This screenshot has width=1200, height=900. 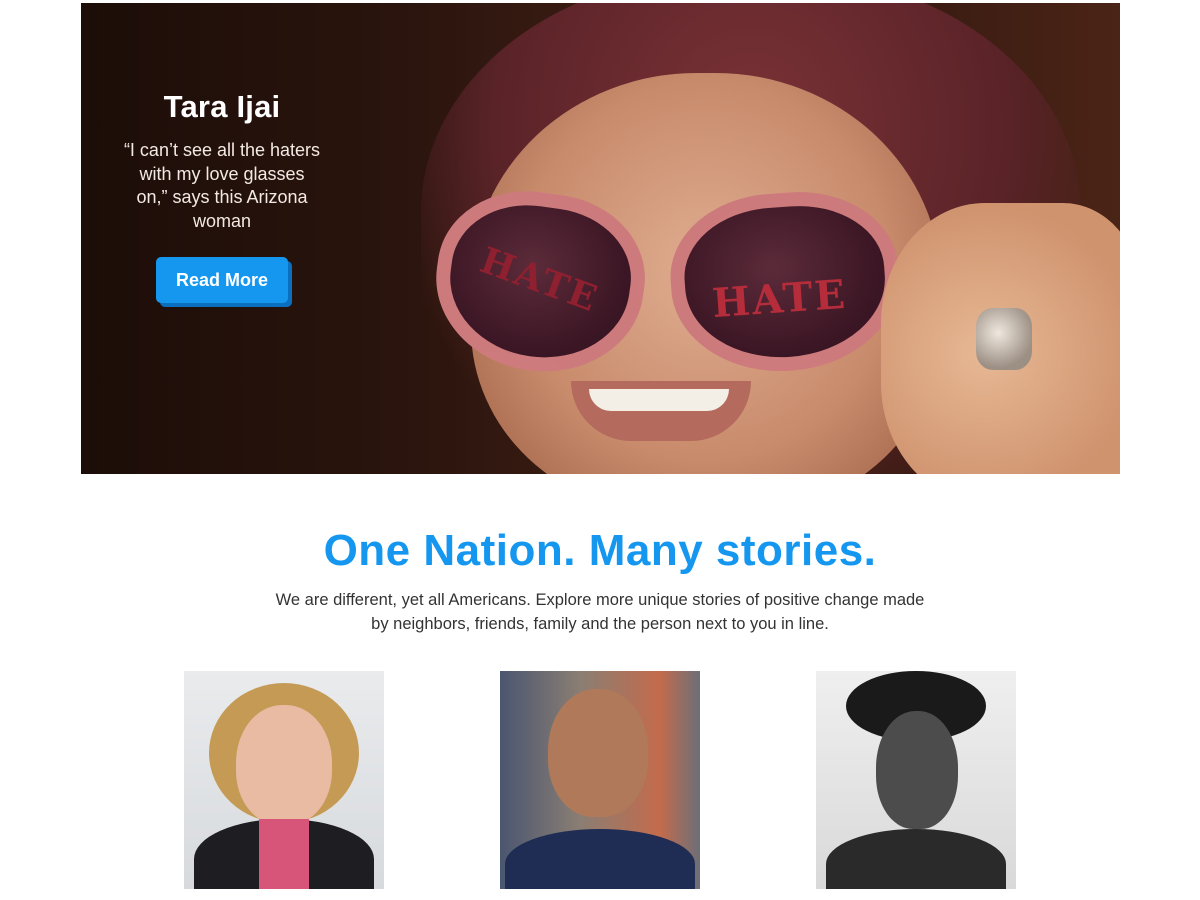 I want to click on hero-photo-ring, so click(x=1004, y=339).